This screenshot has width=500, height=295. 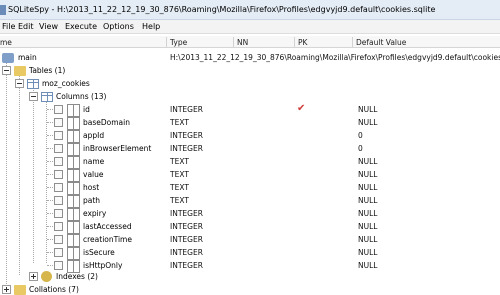 I want to click on menu-view: View, so click(x=48, y=26).